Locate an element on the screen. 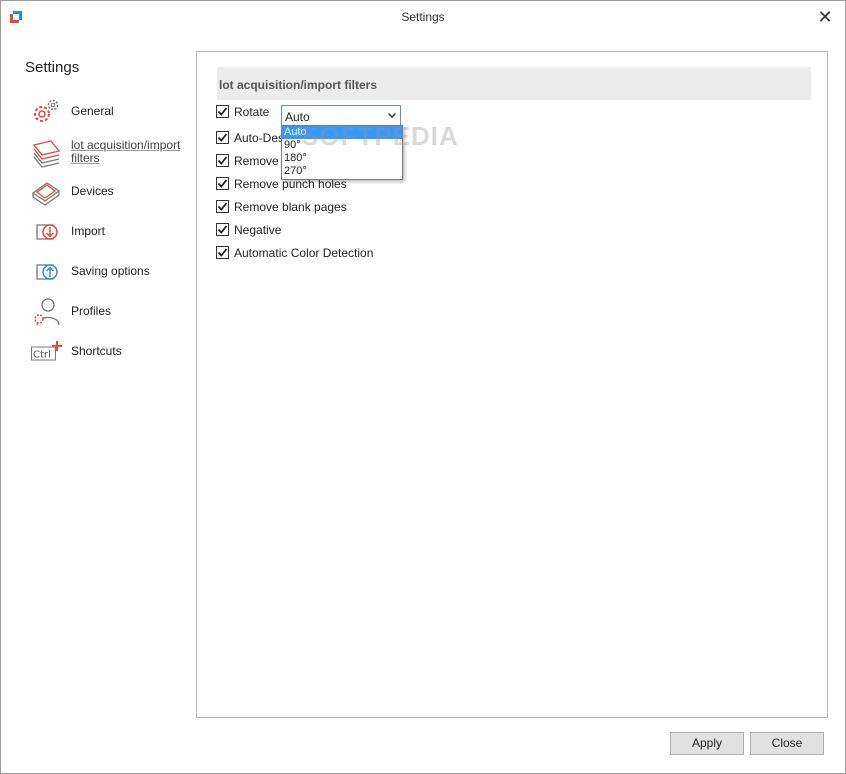 This screenshot has height=774, width=846. window-title: Settings is located at coordinates (423, 17).